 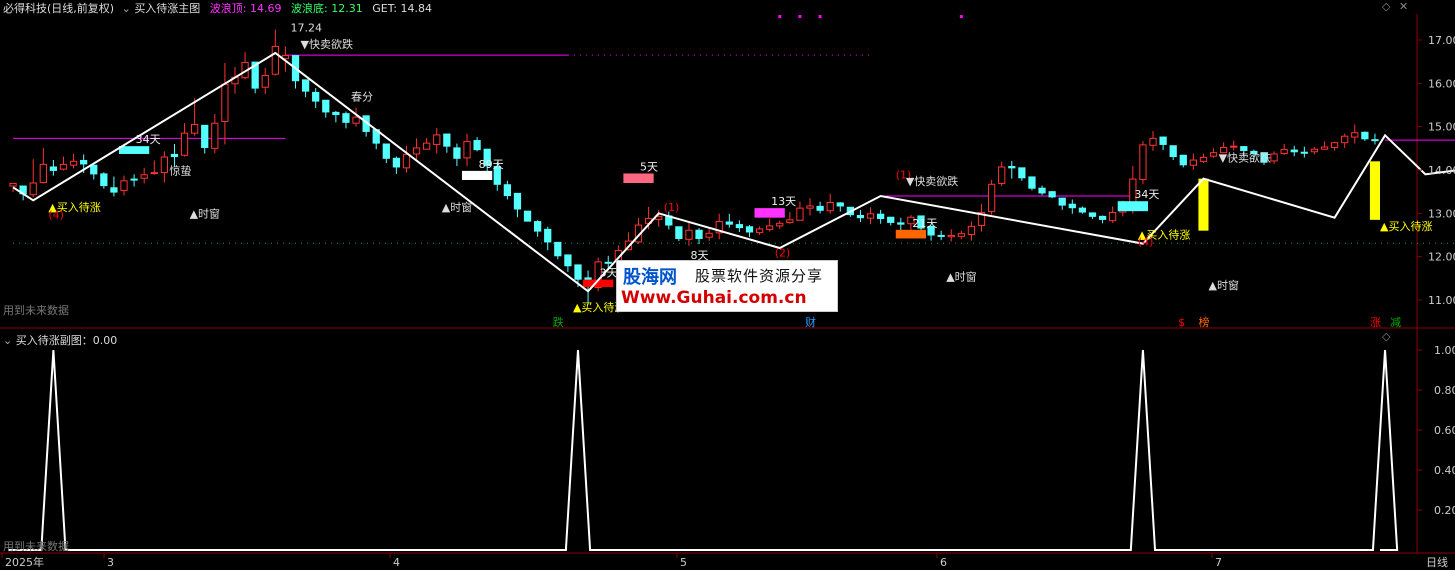 What do you see at coordinates (384, 8) in the screenshot?
I see `get-label: GET:` at bounding box center [384, 8].